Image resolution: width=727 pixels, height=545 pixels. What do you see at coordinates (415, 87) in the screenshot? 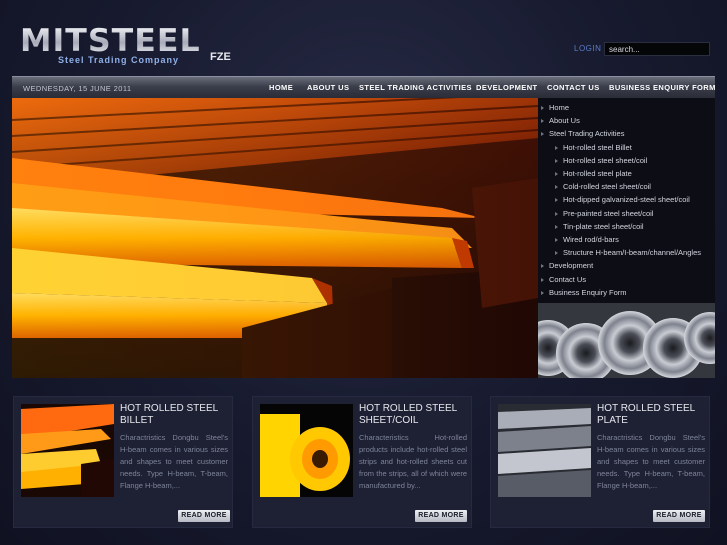
I see `nav-steel-trading-activities: STEEL TRADING ACTIVITIES` at bounding box center [415, 87].